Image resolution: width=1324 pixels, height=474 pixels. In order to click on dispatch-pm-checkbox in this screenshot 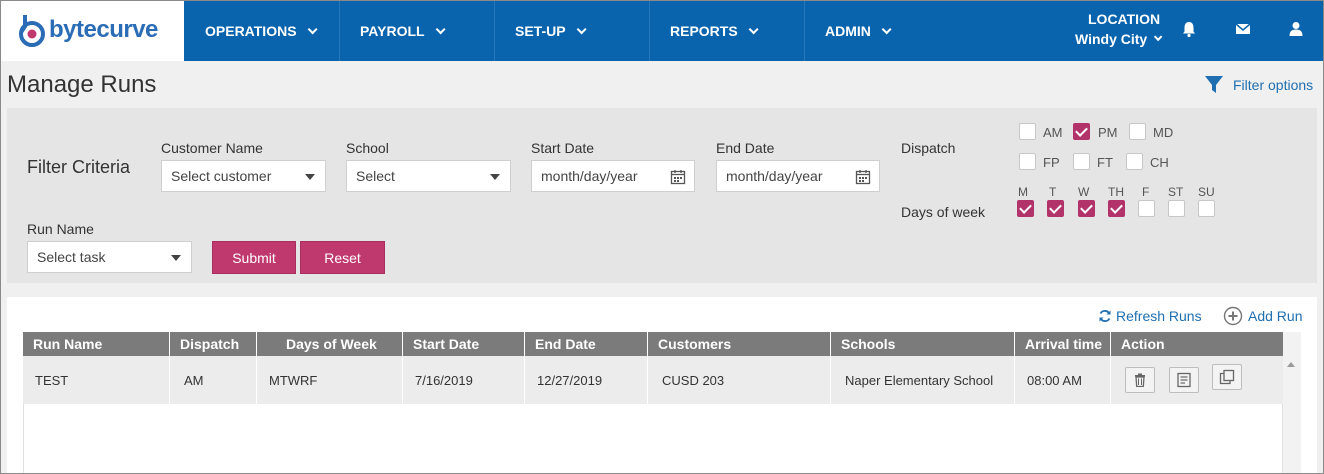, I will do `click(1081, 131)`.